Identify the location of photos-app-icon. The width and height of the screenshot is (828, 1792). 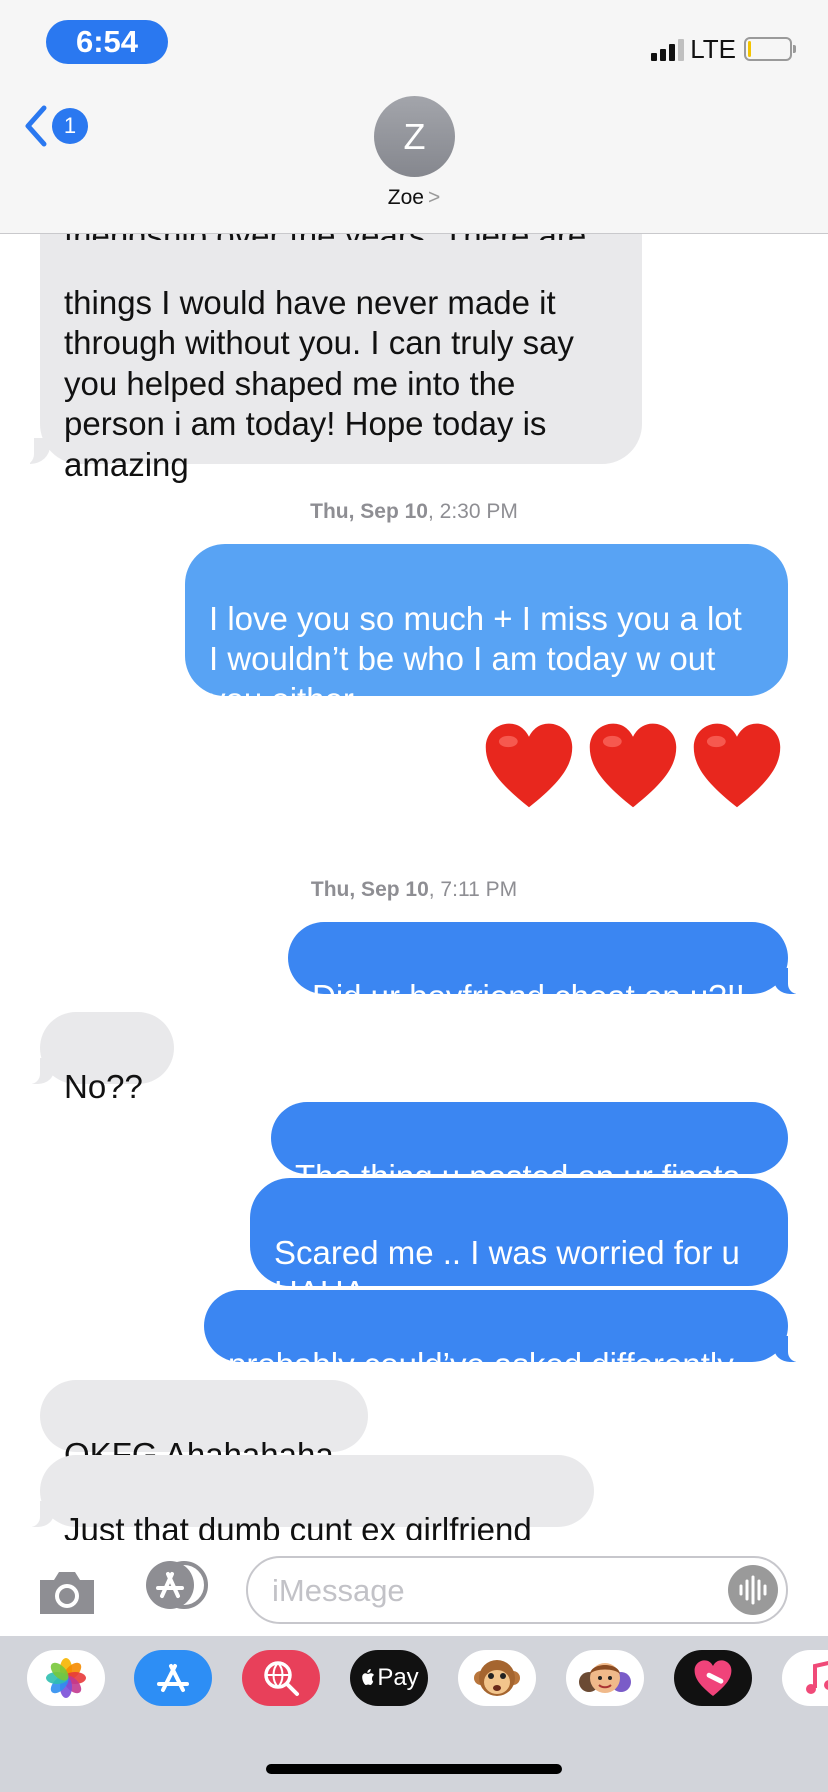
(66, 1678).